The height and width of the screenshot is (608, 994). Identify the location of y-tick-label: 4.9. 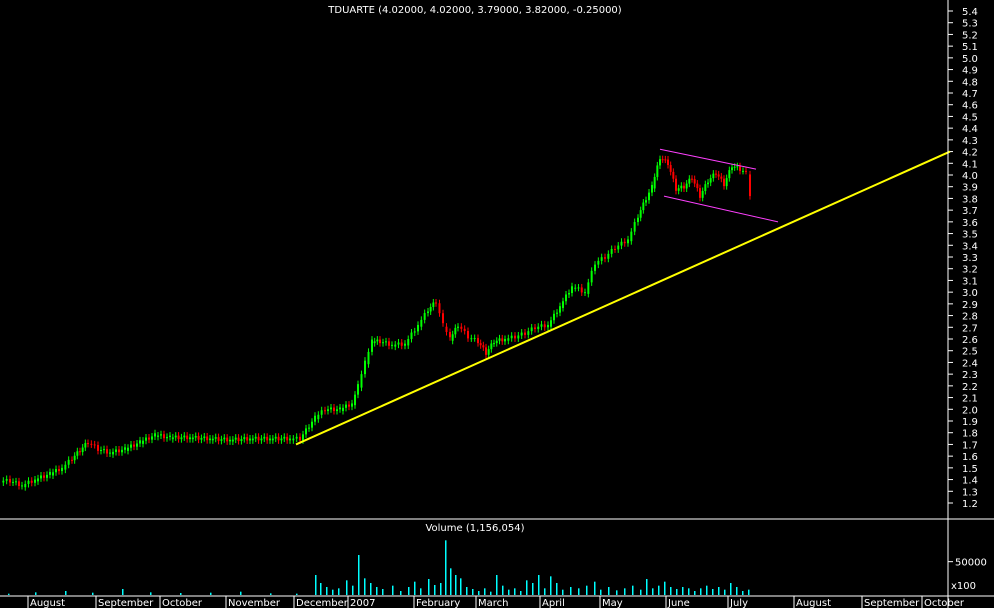
(970, 71).